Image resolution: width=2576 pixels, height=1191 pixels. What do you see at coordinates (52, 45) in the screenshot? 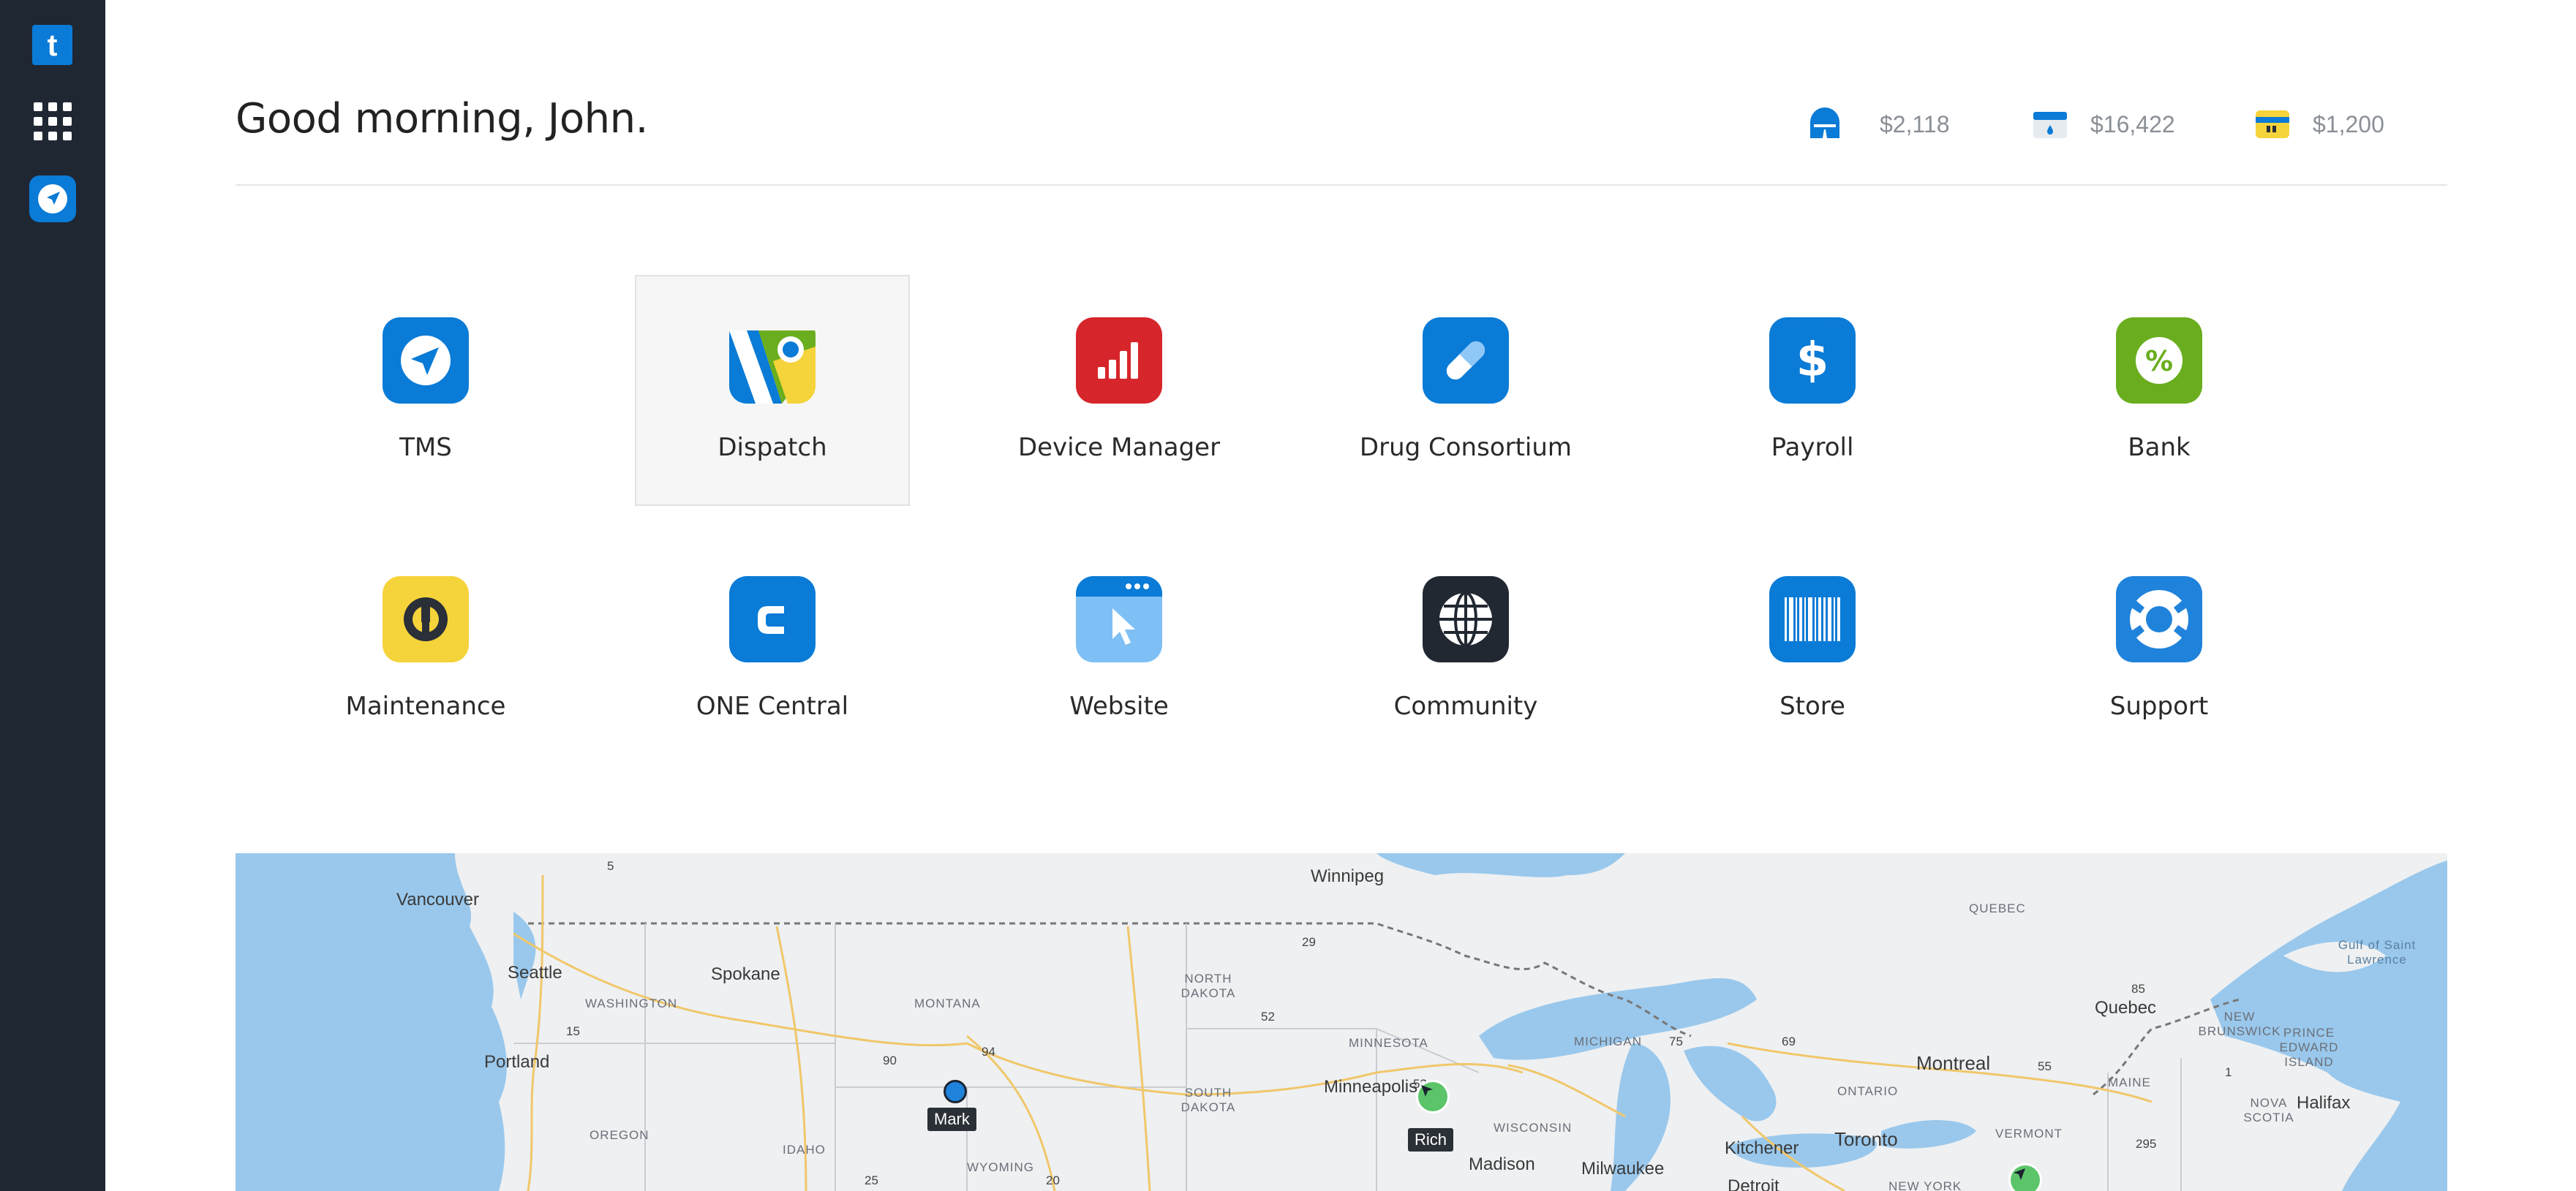
I see `brand-logo-icon: t` at bounding box center [52, 45].